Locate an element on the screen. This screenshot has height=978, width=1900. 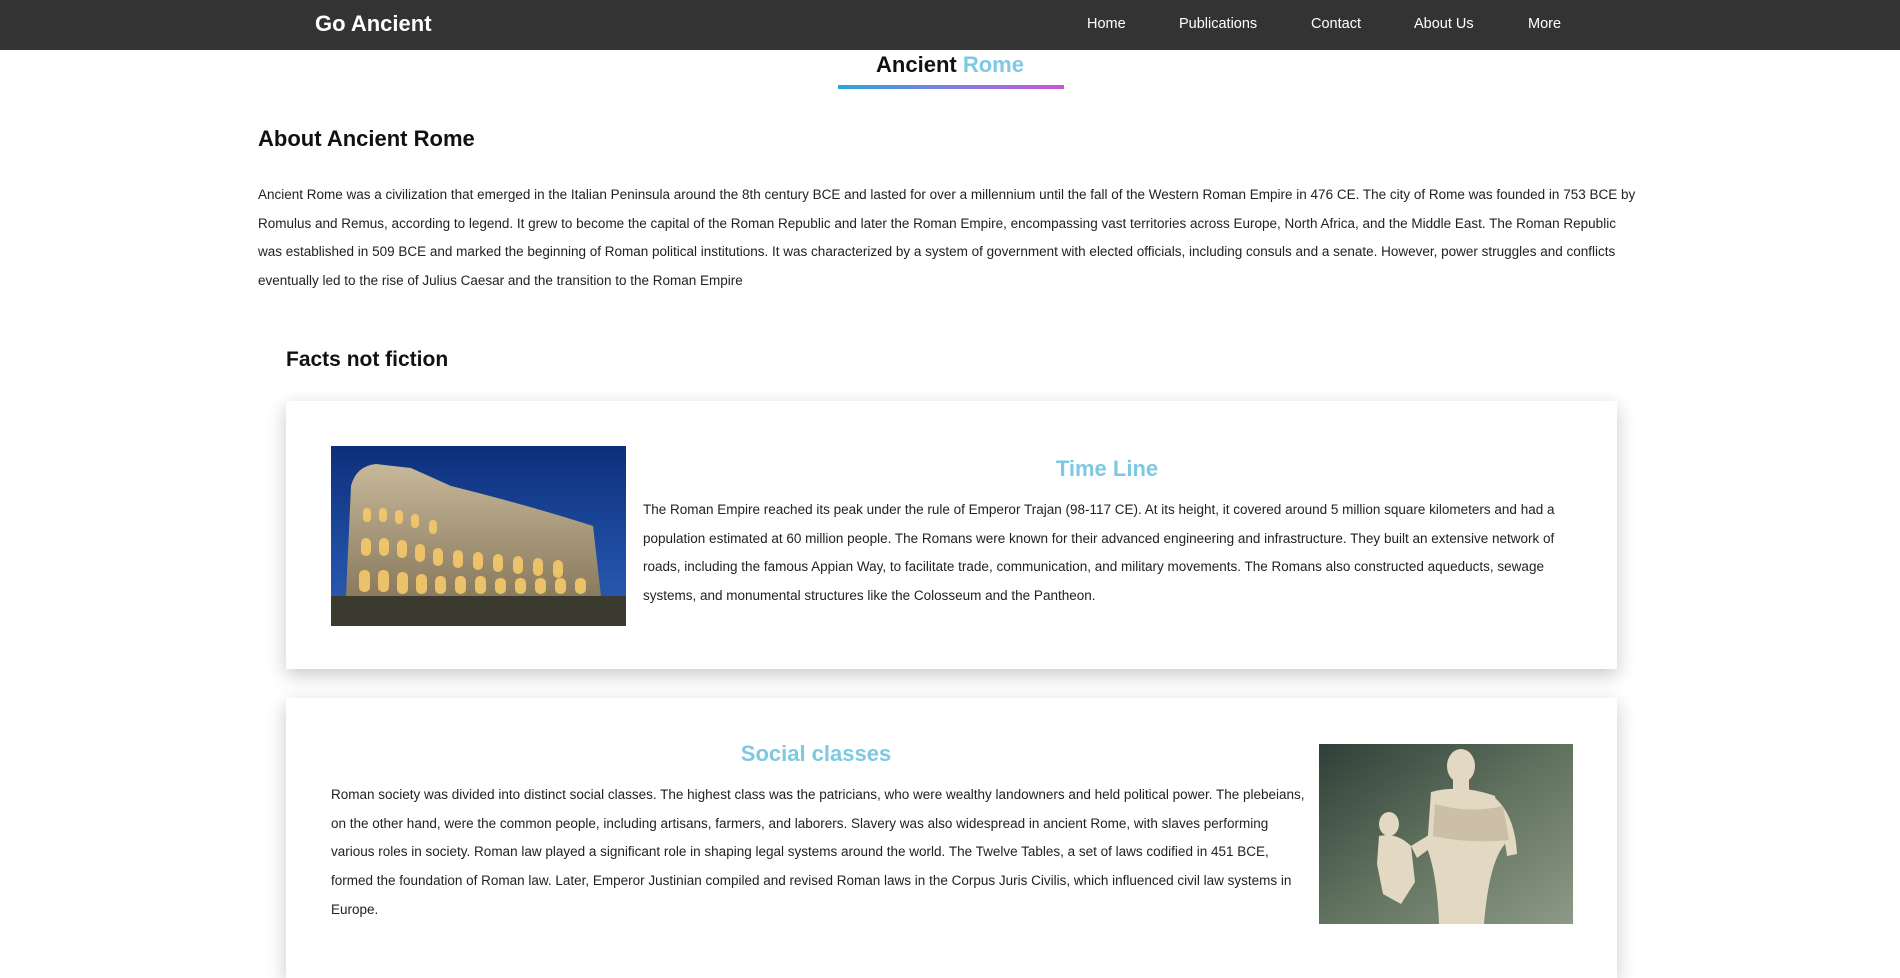
nav-links: Home Publications Contact About Us More is located at coordinates (950, 26).